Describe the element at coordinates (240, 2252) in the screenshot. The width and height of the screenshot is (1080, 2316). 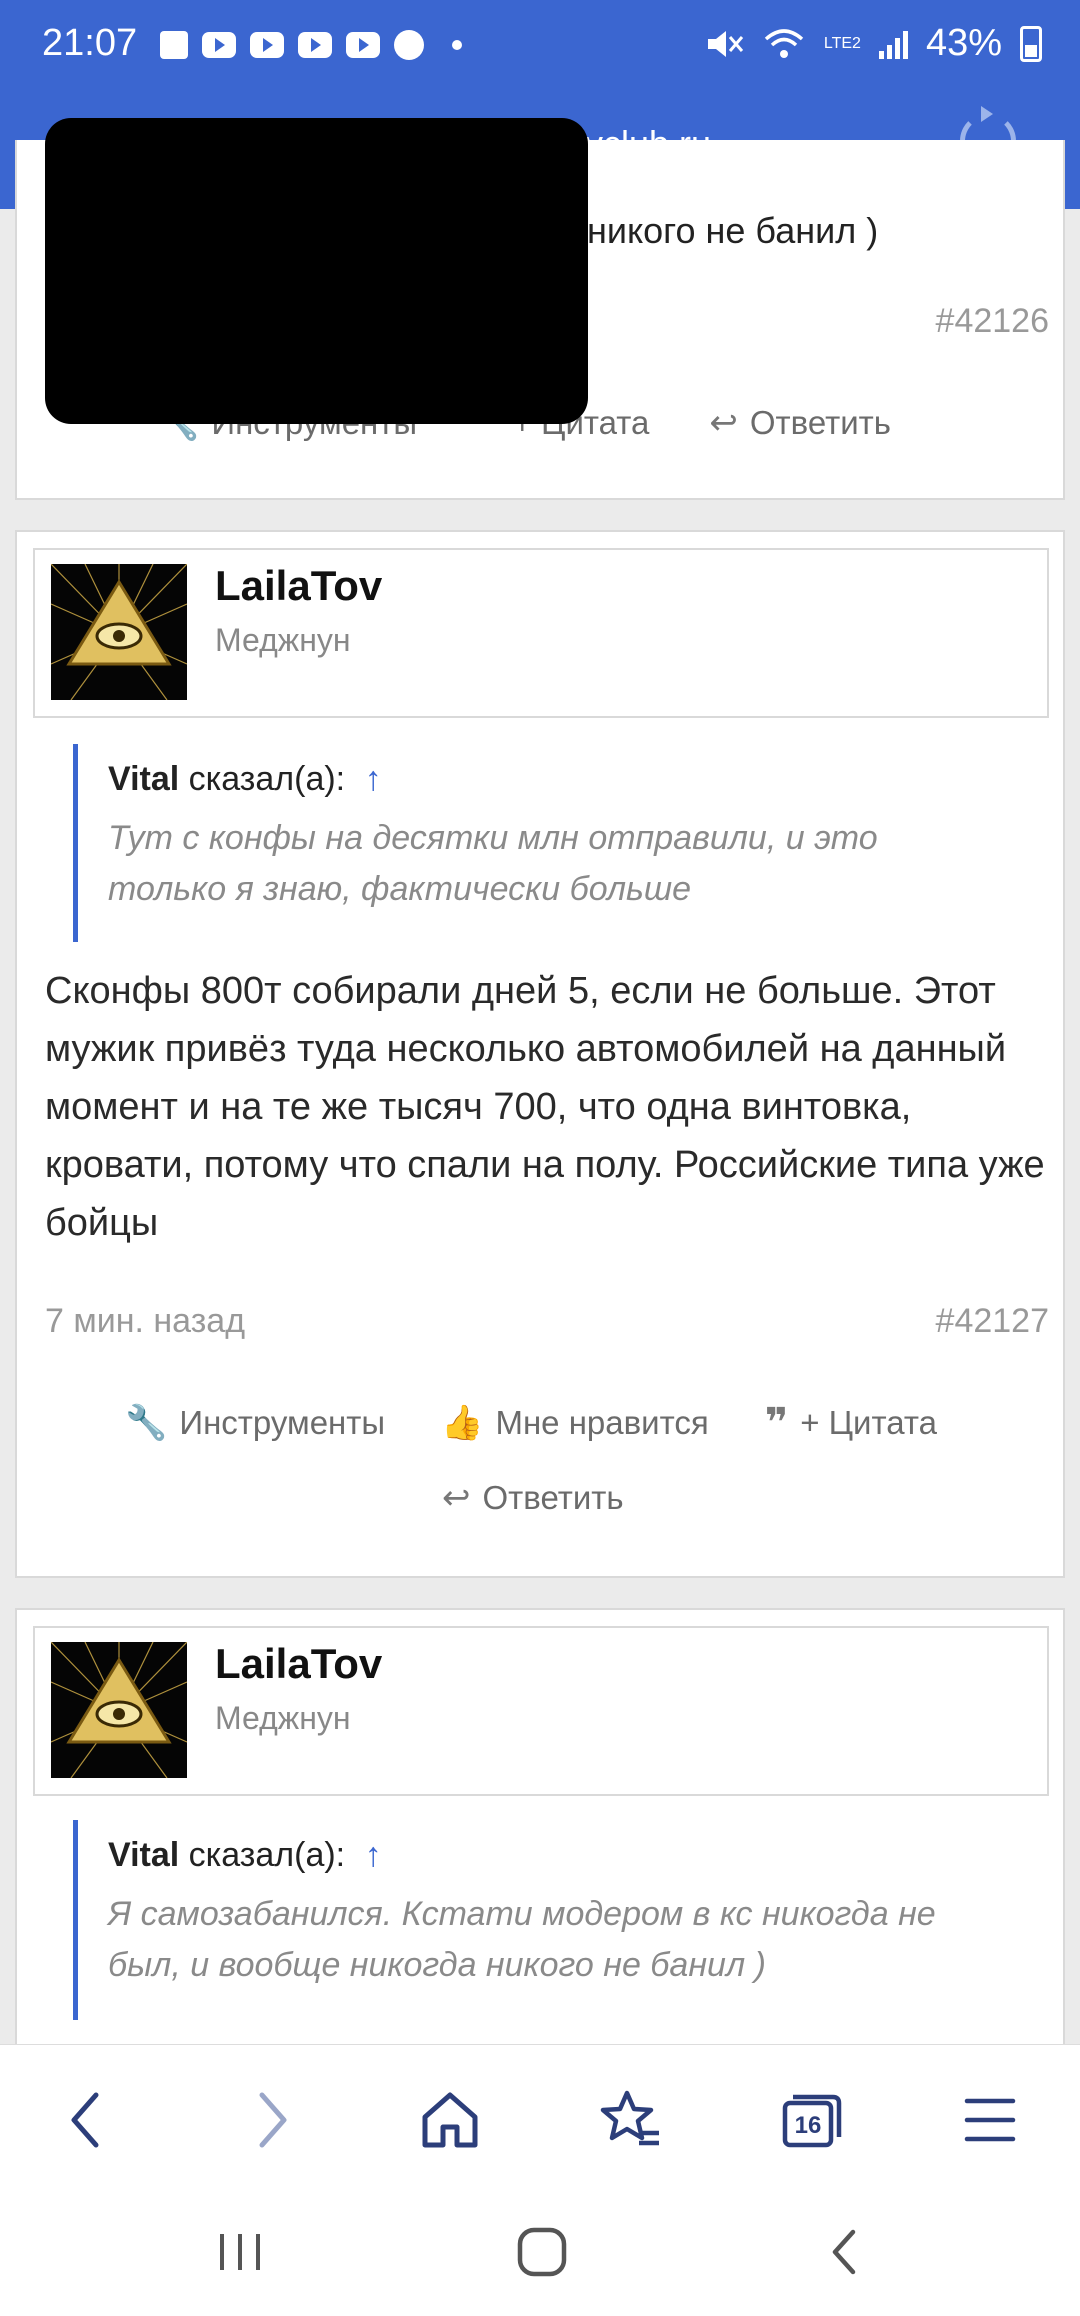
I see `recent-apps-icon` at that location.